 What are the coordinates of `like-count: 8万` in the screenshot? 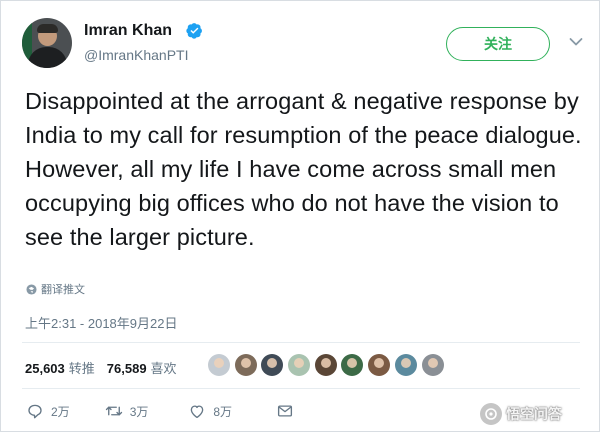 It's located at (223, 411).